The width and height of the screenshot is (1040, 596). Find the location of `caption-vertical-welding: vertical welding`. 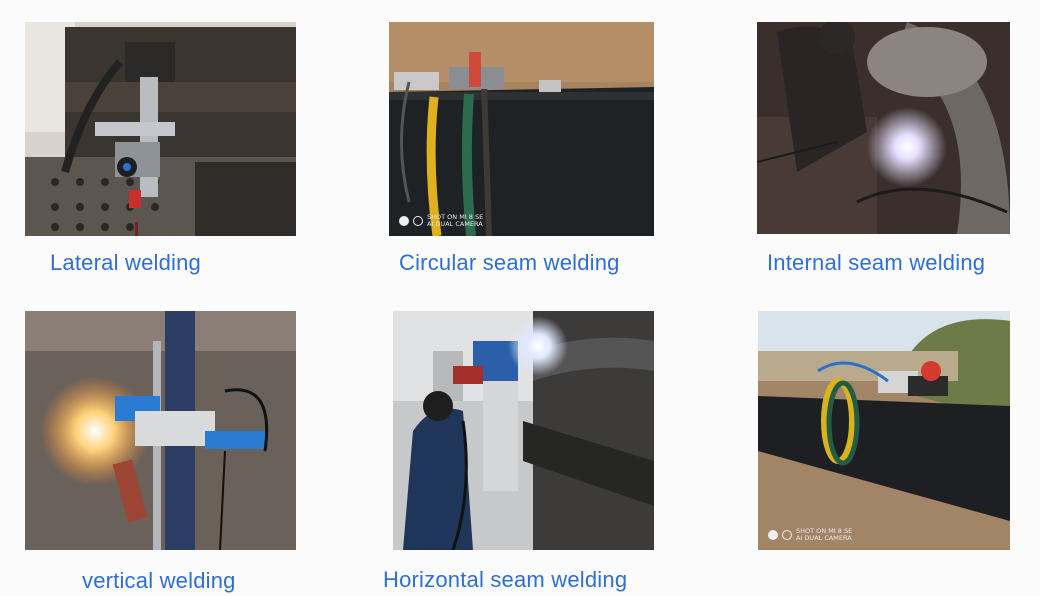

caption-vertical-welding: vertical welding is located at coordinates (159, 580).